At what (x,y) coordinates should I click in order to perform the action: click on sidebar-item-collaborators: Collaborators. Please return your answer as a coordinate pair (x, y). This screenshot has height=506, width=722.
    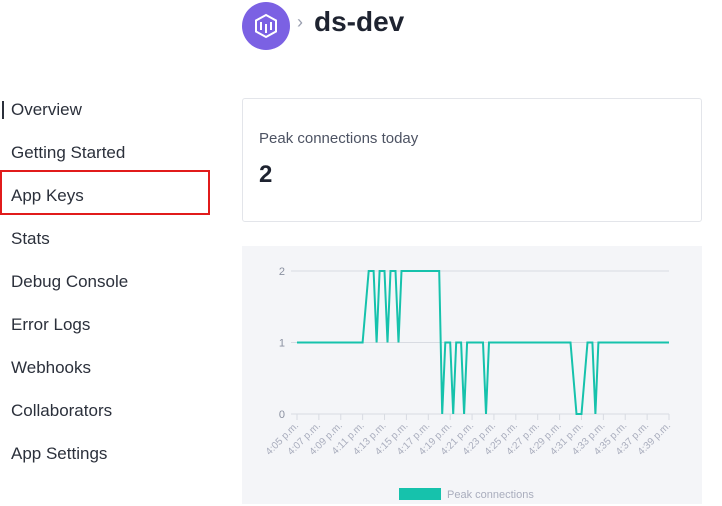
    Looking at the image, I should click on (115, 410).